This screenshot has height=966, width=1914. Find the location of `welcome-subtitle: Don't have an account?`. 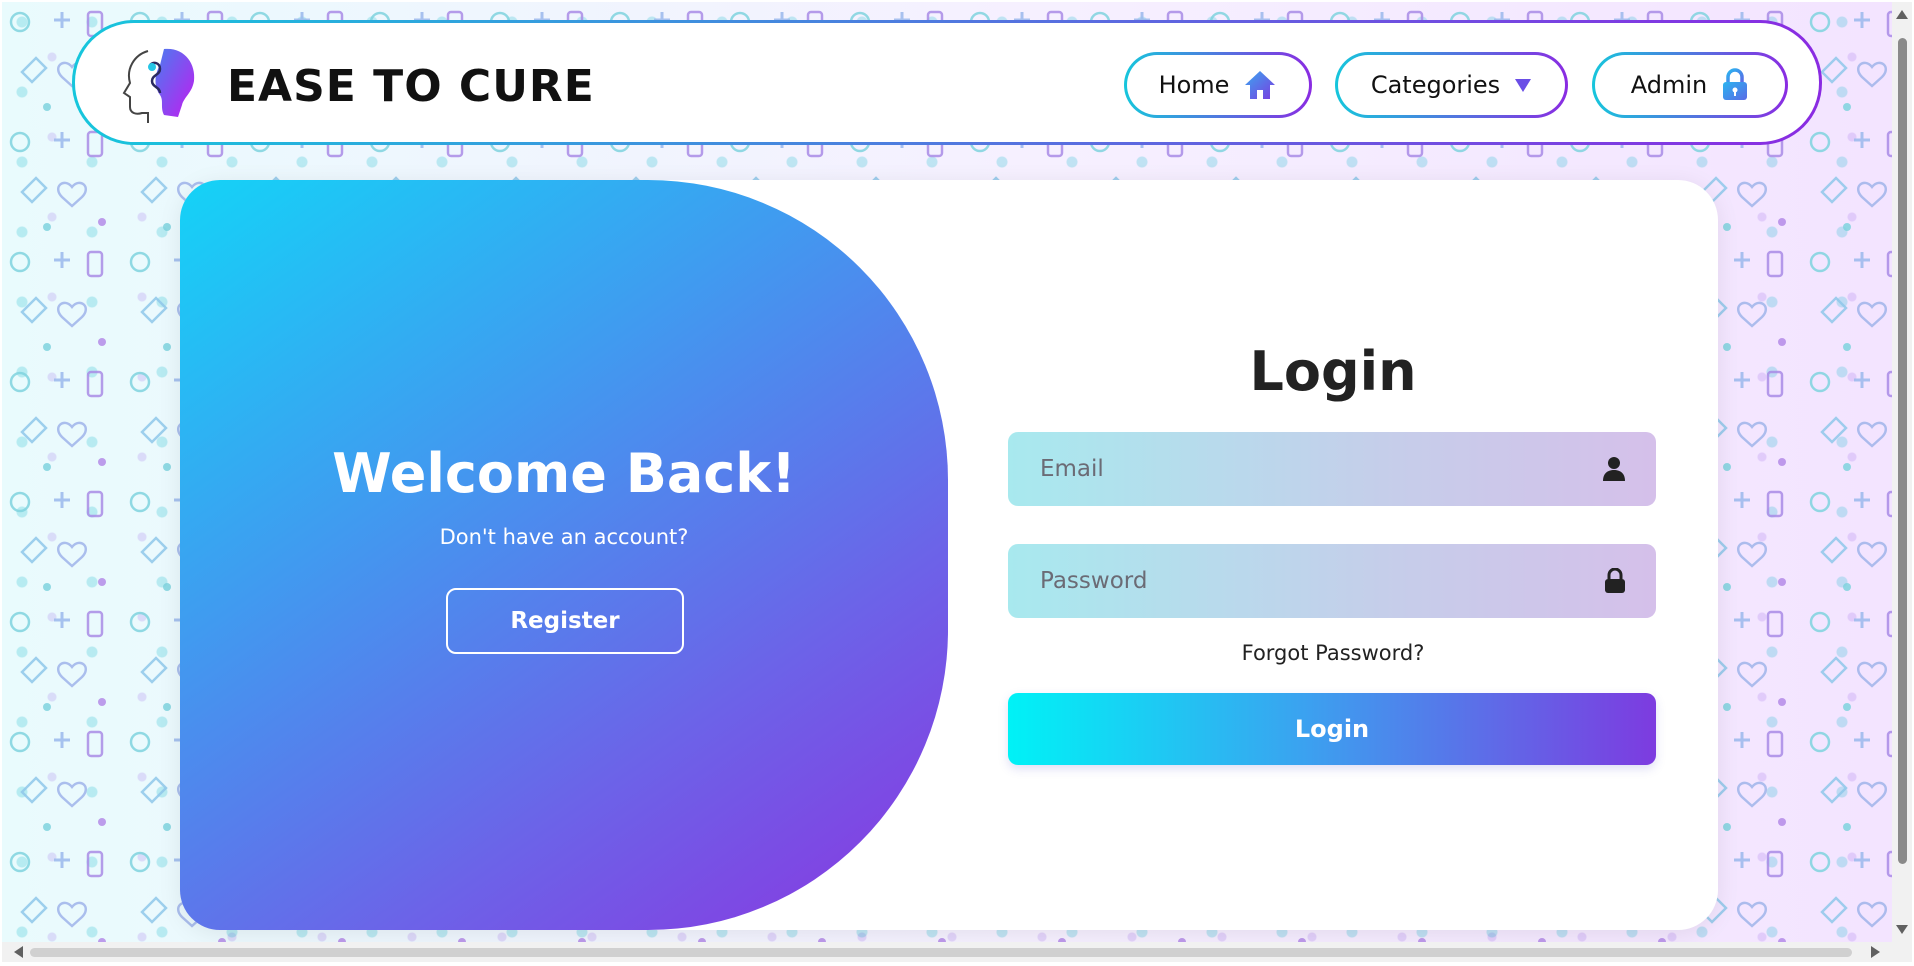

welcome-subtitle: Don't have an account? is located at coordinates (564, 537).